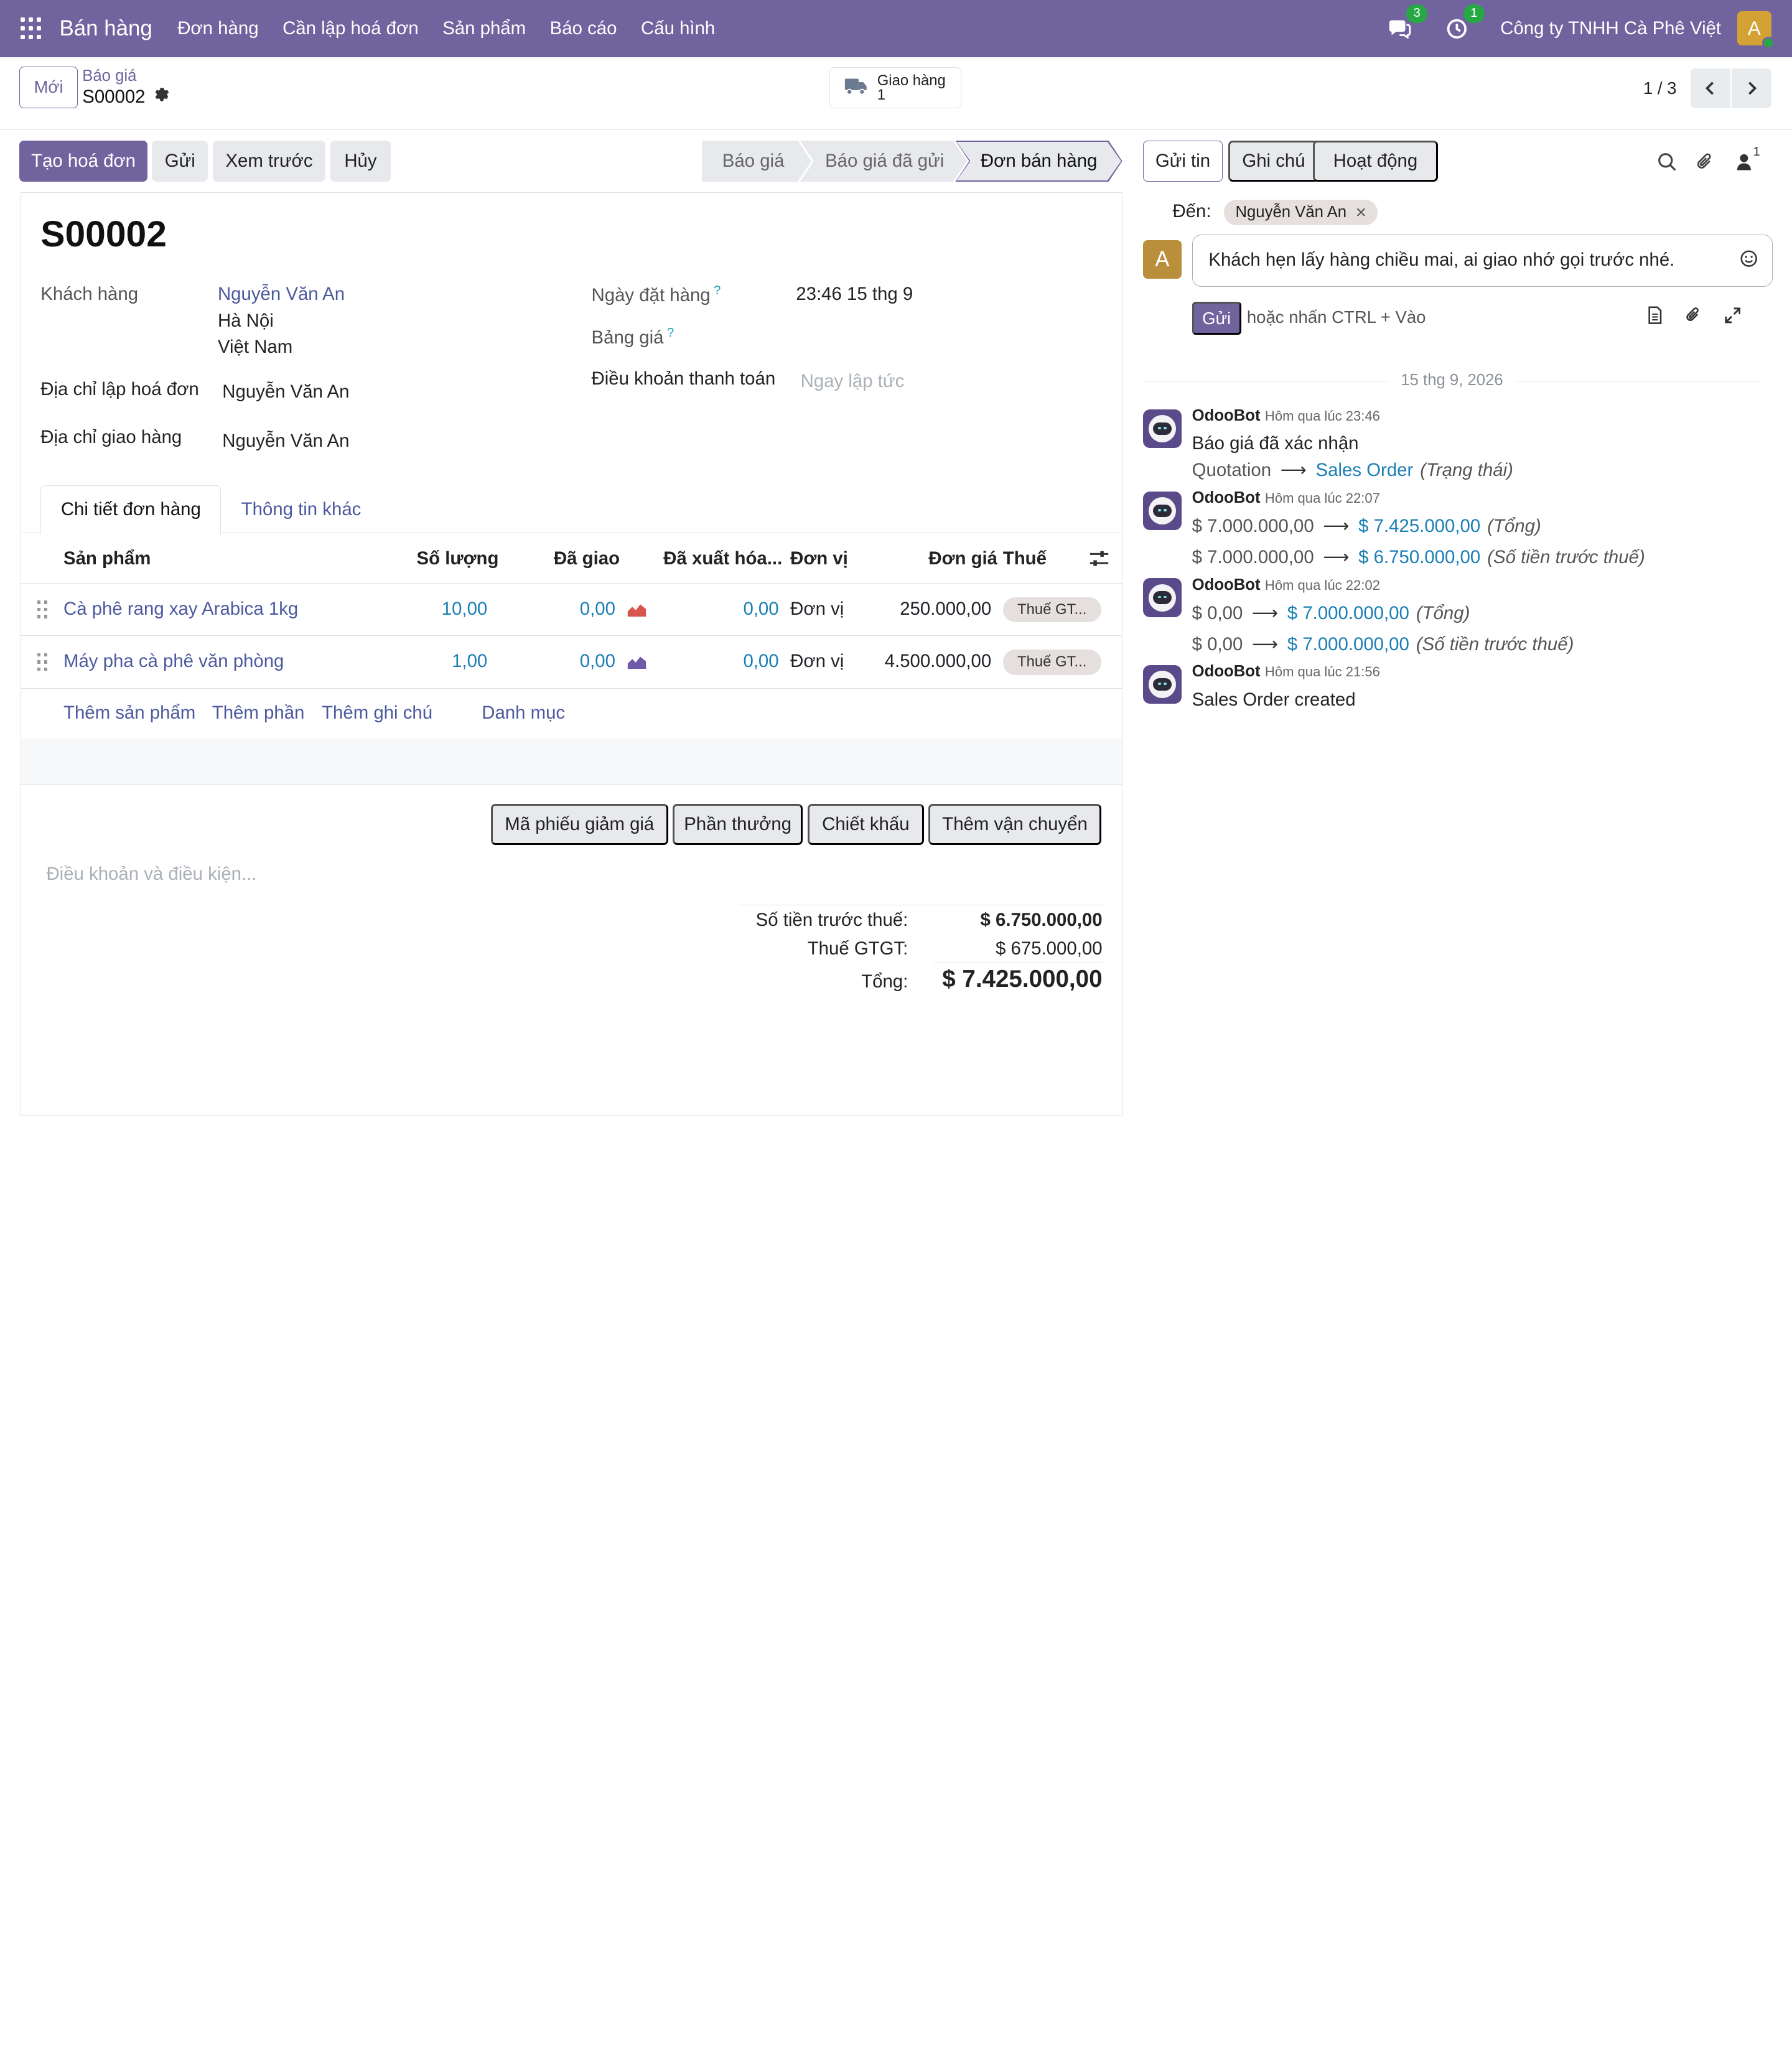  Describe the element at coordinates (107, 558) in the screenshot. I see `column-product: Sản phẩm` at that location.